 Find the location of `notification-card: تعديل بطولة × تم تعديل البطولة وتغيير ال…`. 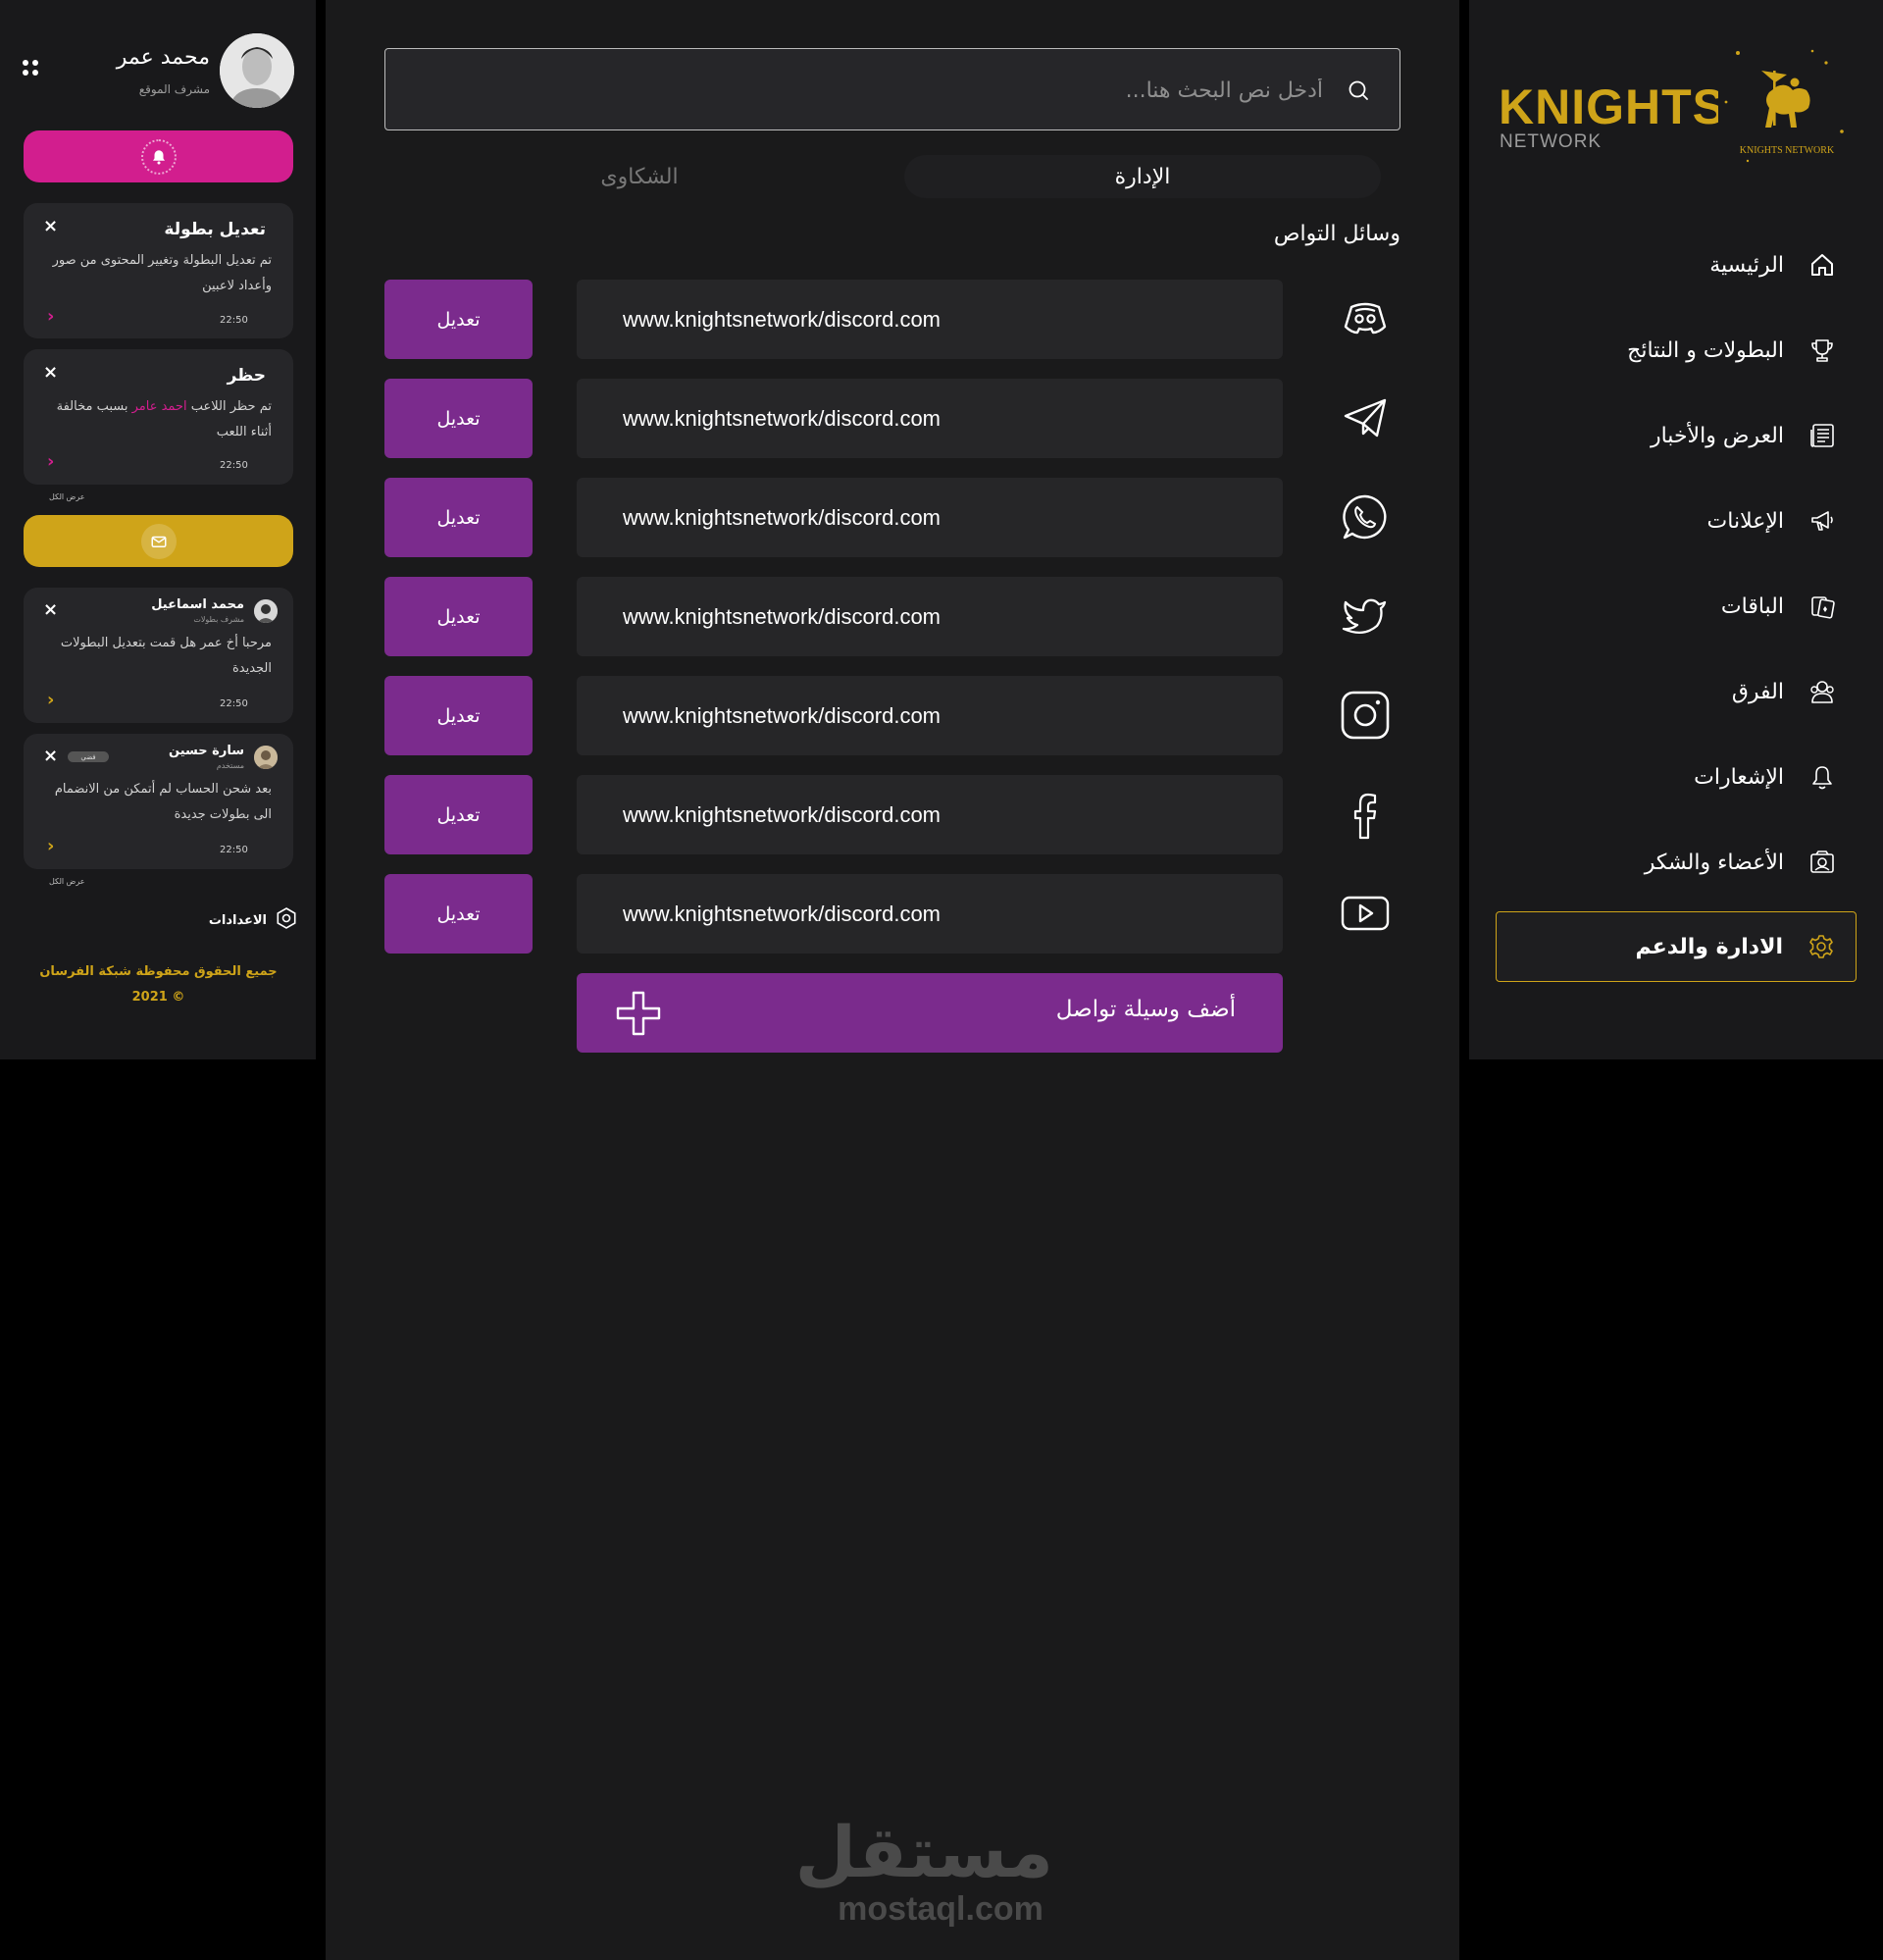

notification-card: تعديل بطولة × تم تعديل البطولة وتغيير ال… is located at coordinates (158, 270).